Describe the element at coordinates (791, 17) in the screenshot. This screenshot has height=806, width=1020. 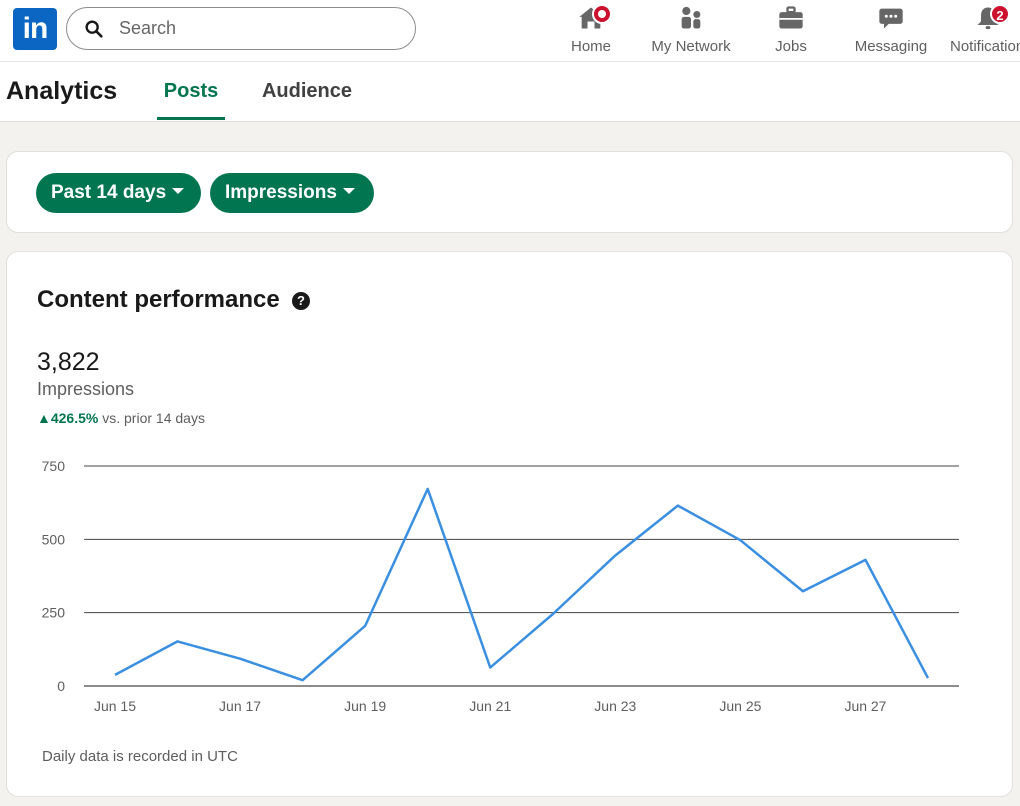
I see `briefcase-icon` at that location.